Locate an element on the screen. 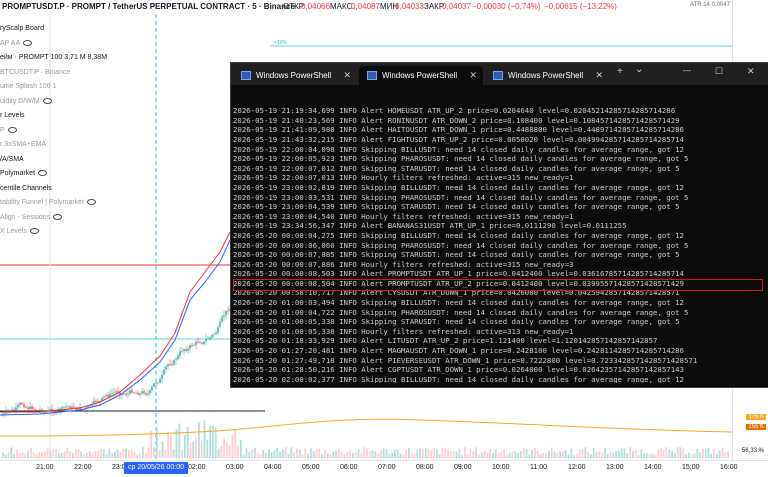 The width and height of the screenshot is (768, 477). tab-label: Windows PowerShell is located at coordinates (546, 75).